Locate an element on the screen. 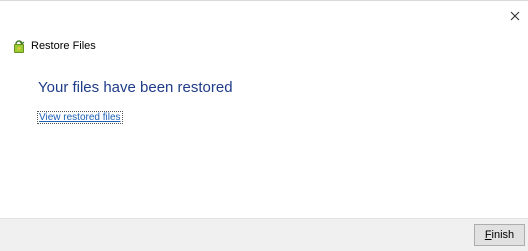  dialog-header: Restore Files is located at coordinates (53, 46).